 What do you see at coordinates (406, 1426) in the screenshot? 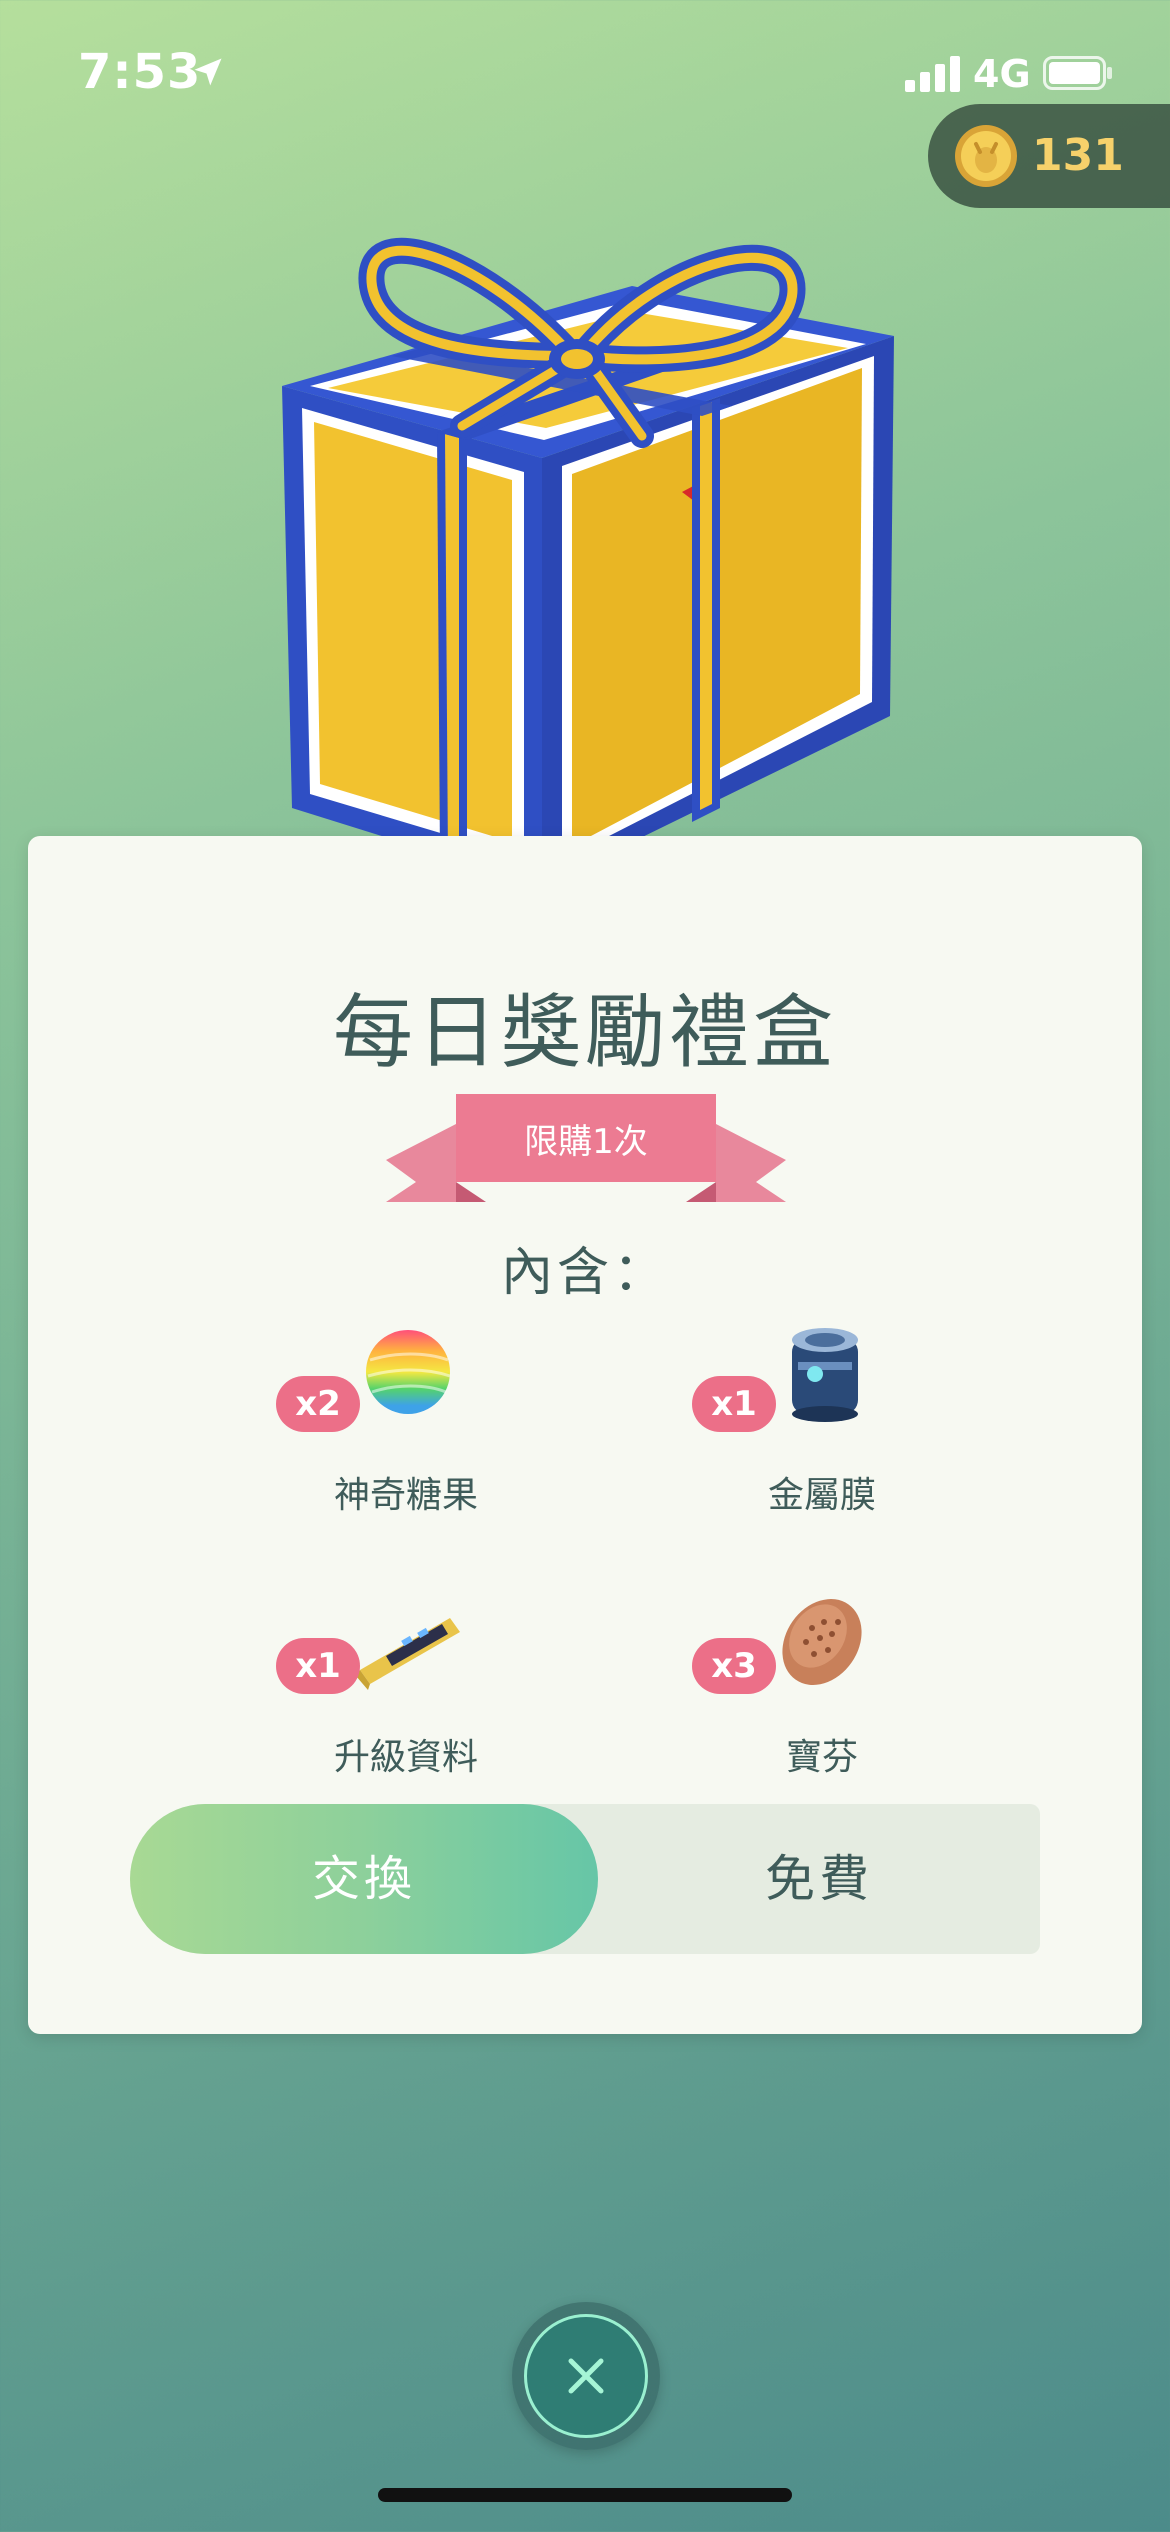
I see `item-rare-candy: x2 神奇糖果` at bounding box center [406, 1426].